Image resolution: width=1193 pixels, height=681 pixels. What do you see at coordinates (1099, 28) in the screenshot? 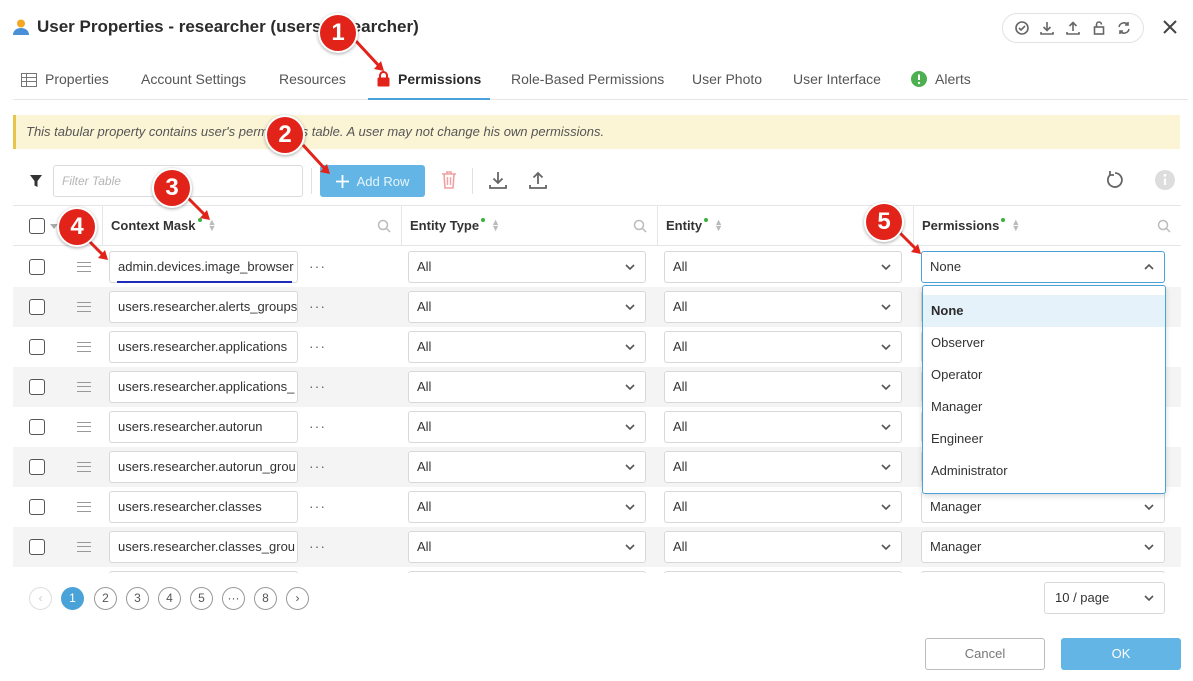
I see `unlock-icon` at bounding box center [1099, 28].